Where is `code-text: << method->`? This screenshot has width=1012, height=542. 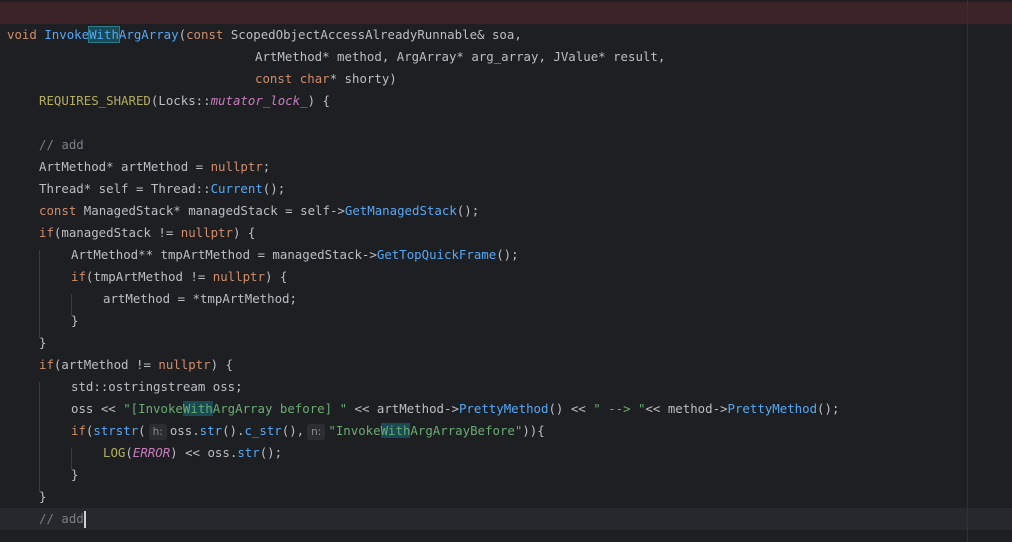
code-text: << method-> is located at coordinates (686, 408).